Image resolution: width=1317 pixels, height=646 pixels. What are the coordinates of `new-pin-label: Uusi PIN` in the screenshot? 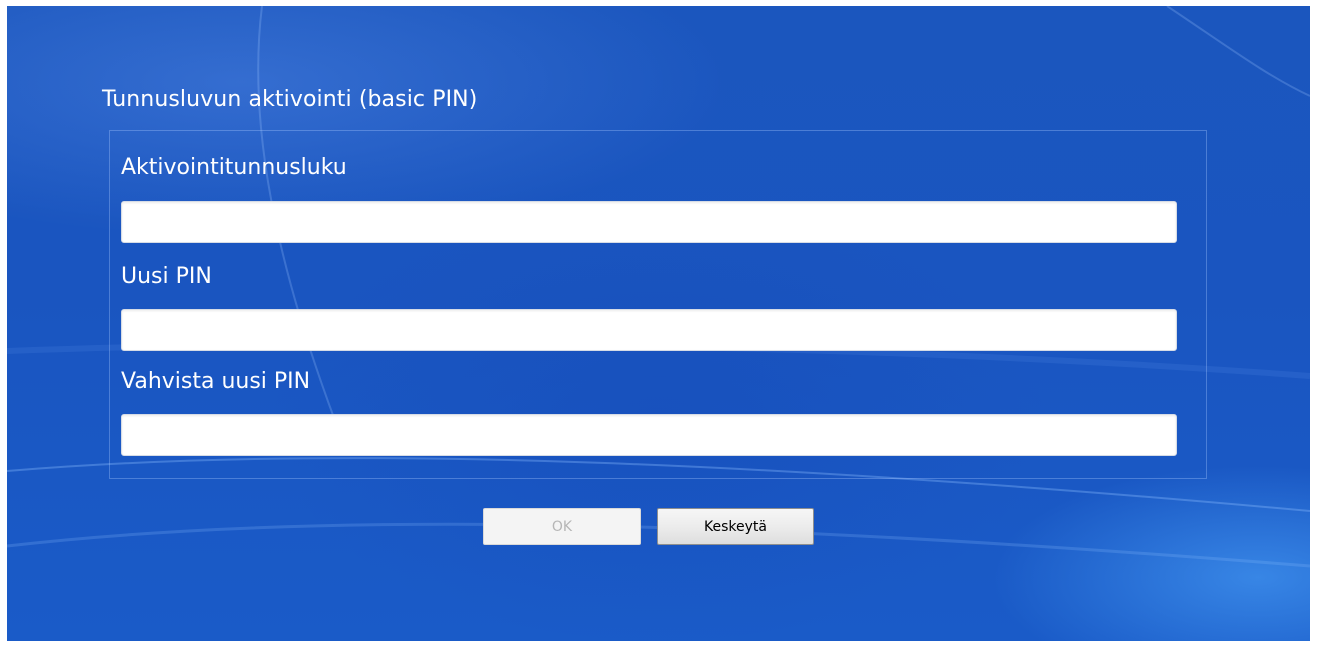 It's located at (166, 276).